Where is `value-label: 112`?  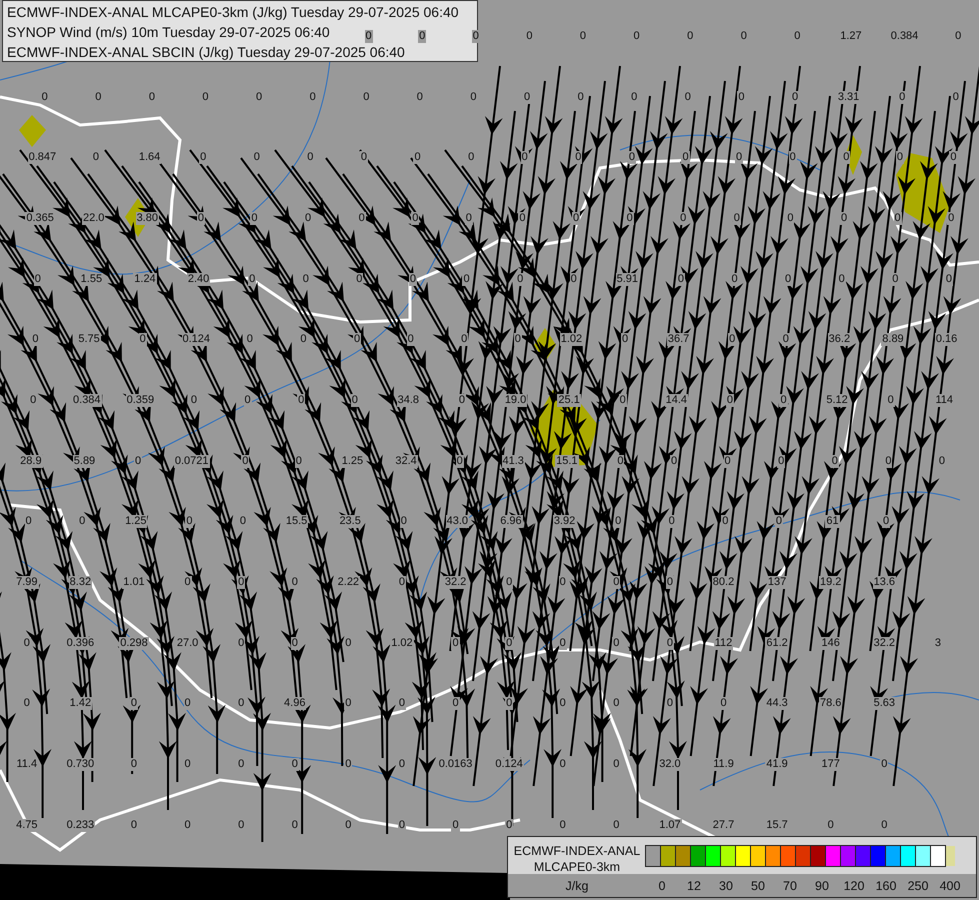
value-label: 112 is located at coordinates (724, 643).